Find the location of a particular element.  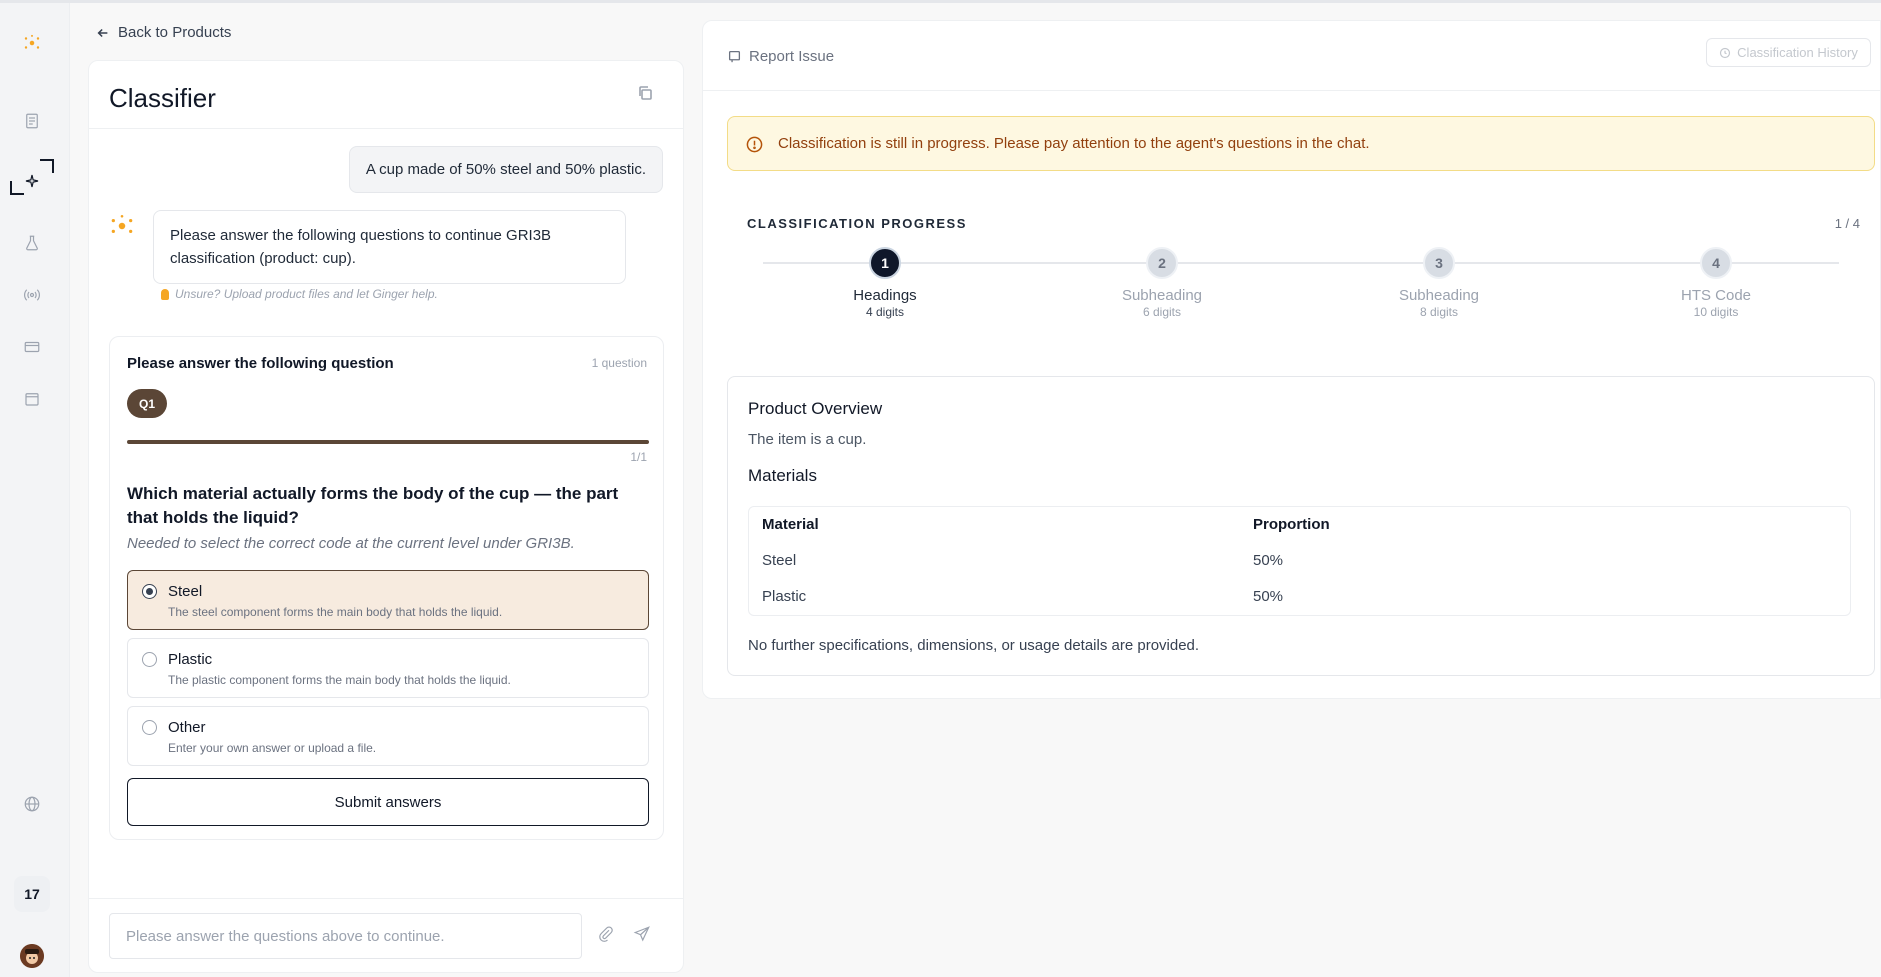

material-cell: Plastic is located at coordinates (784, 596).